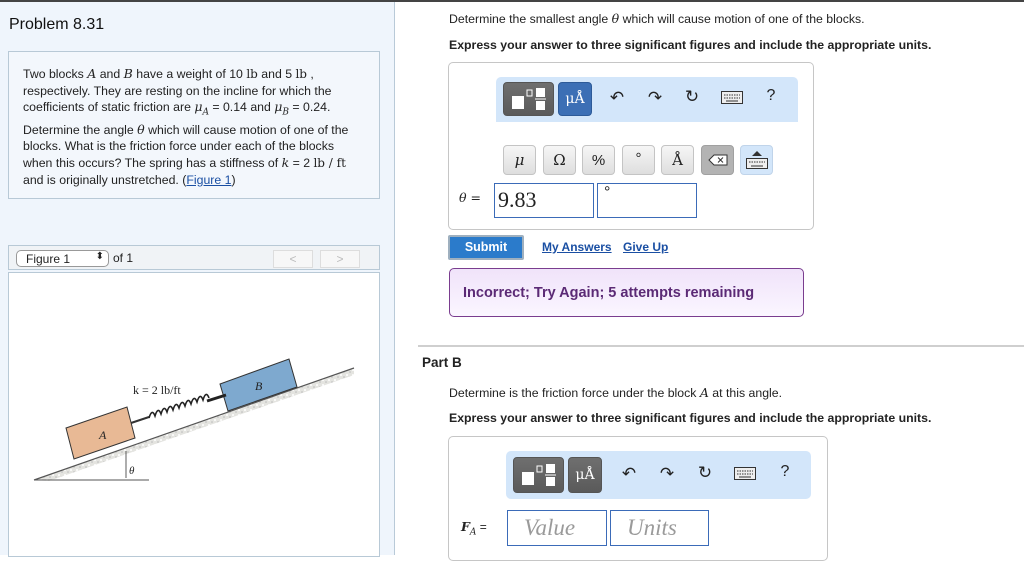 This screenshot has width=1024, height=563. Describe the element at coordinates (132, 471) in the screenshot. I see `angle-label: θ` at that location.